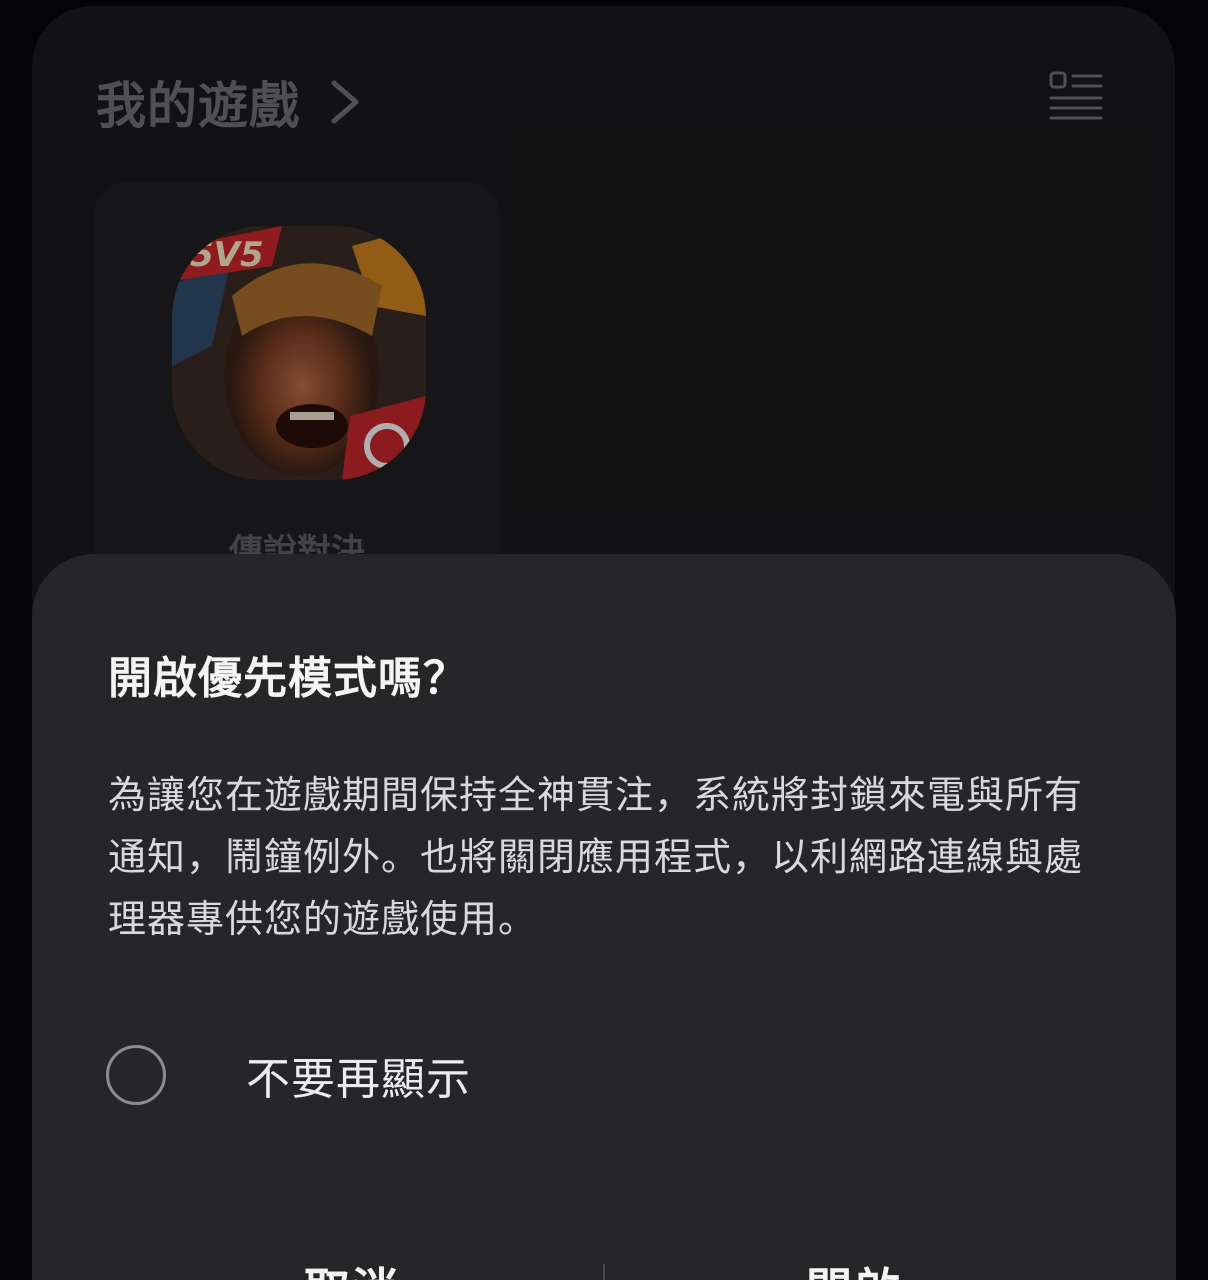  What do you see at coordinates (136, 1075) in the screenshot?
I see `dont-show-again-checkbox` at bounding box center [136, 1075].